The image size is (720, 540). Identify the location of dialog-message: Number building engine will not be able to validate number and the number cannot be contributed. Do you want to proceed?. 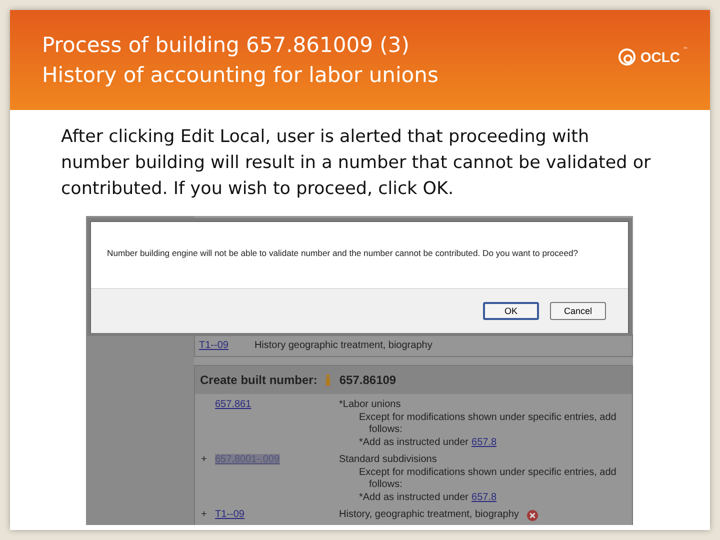
(343, 253).